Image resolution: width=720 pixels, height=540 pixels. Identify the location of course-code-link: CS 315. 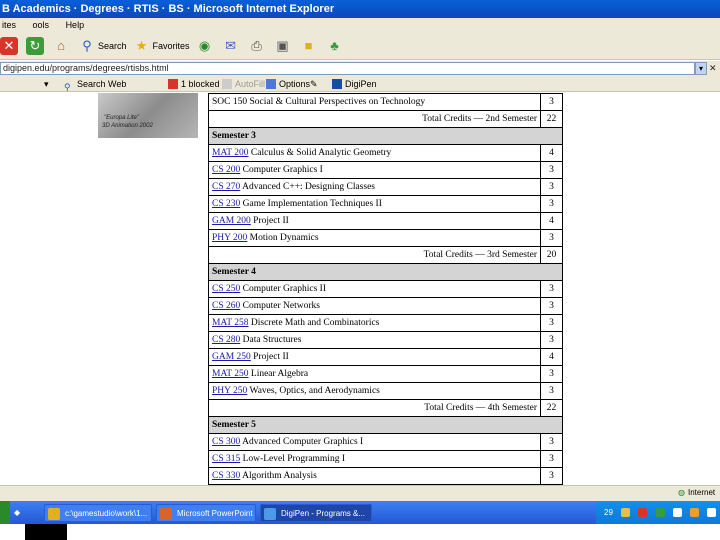
(226, 459).